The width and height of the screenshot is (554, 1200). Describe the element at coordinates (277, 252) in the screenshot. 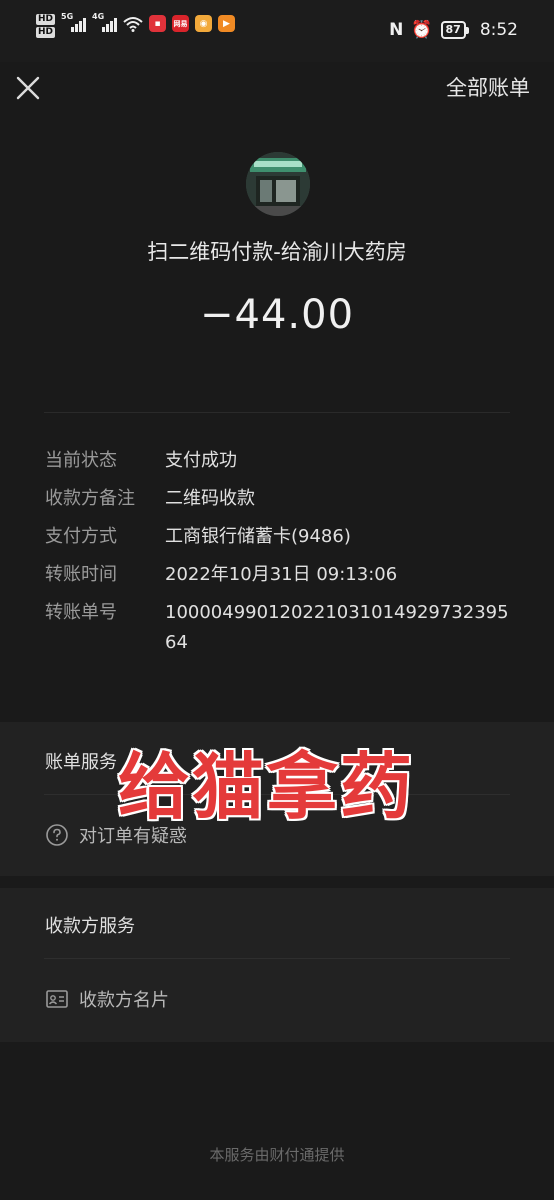

I see `merchant-name: 扫二维码付款-给渝川大药房` at that location.